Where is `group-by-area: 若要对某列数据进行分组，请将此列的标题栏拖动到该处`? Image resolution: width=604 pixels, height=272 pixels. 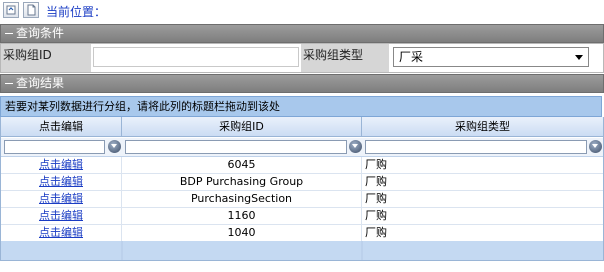
group-by-area: 若要对某列数据进行分组，请将此列的标题栏拖动到该处 is located at coordinates (301, 106).